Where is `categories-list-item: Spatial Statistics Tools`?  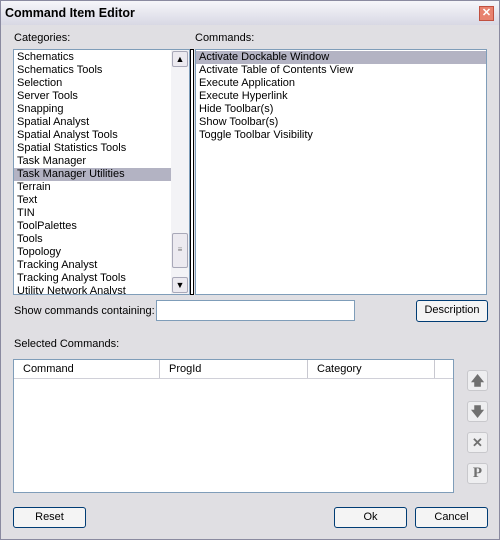
categories-list-item: Spatial Statistics Tools is located at coordinates (101, 148).